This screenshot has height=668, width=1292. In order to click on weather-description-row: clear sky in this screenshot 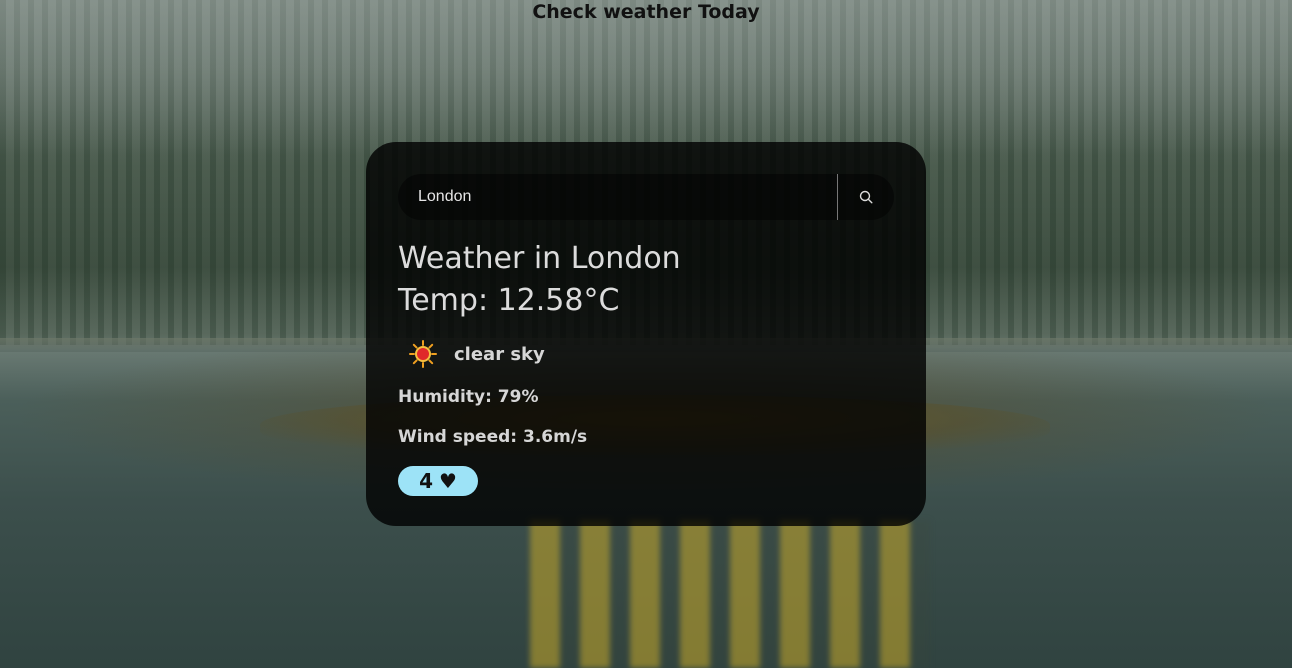, I will do `click(646, 354)`.